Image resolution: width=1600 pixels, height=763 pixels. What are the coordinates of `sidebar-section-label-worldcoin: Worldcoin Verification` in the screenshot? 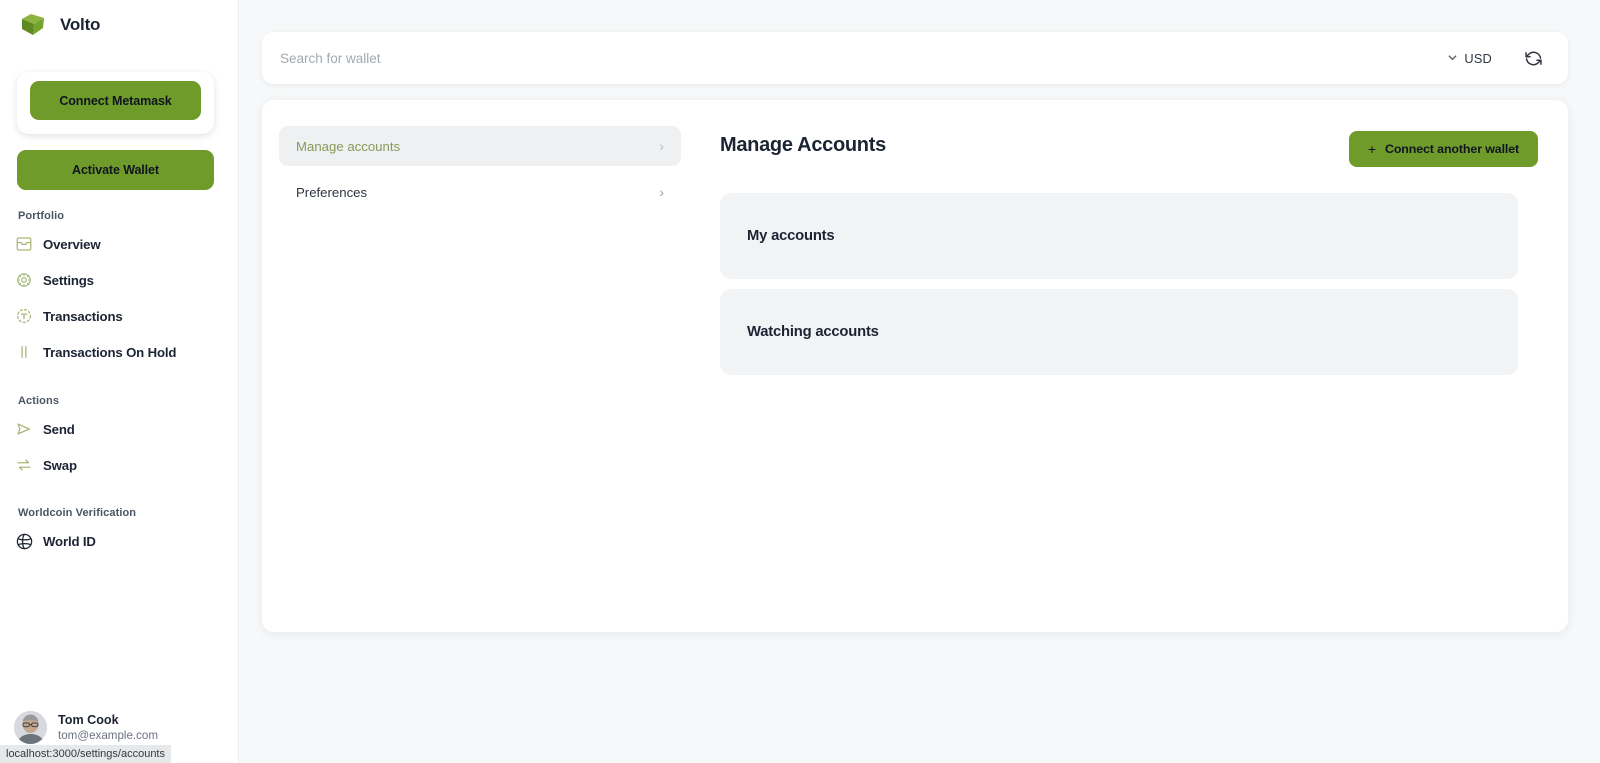 It's located at (77, 513).